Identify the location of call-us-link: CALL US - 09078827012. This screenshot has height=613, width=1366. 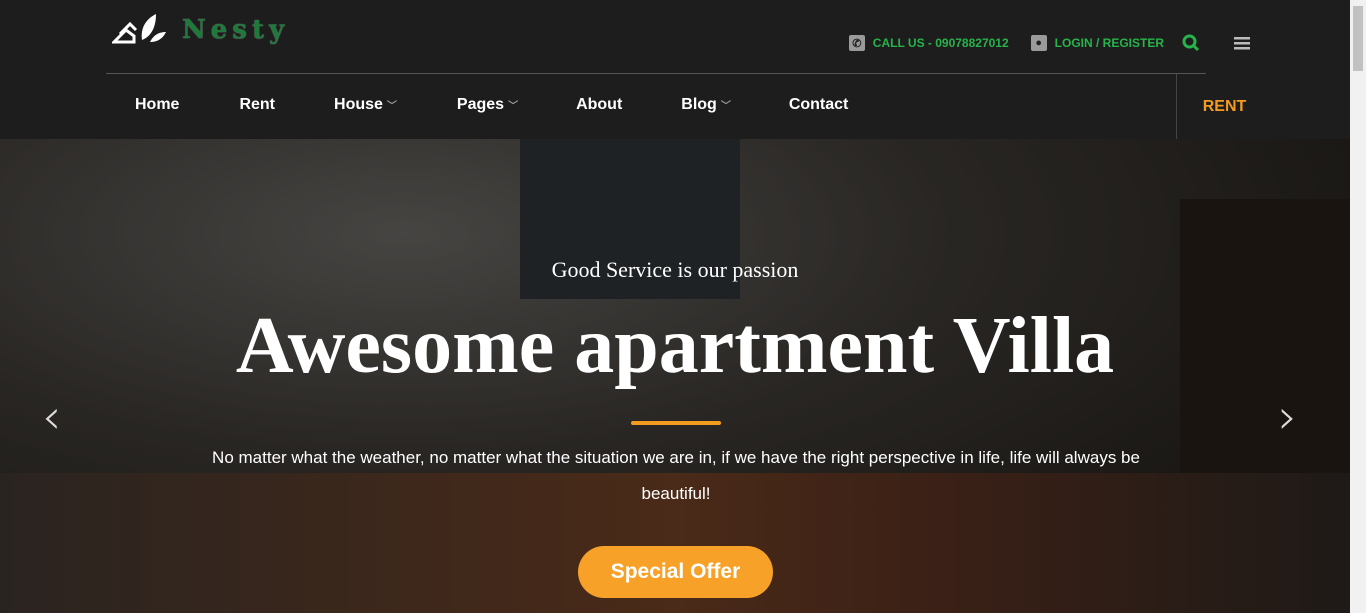
(941, 43).